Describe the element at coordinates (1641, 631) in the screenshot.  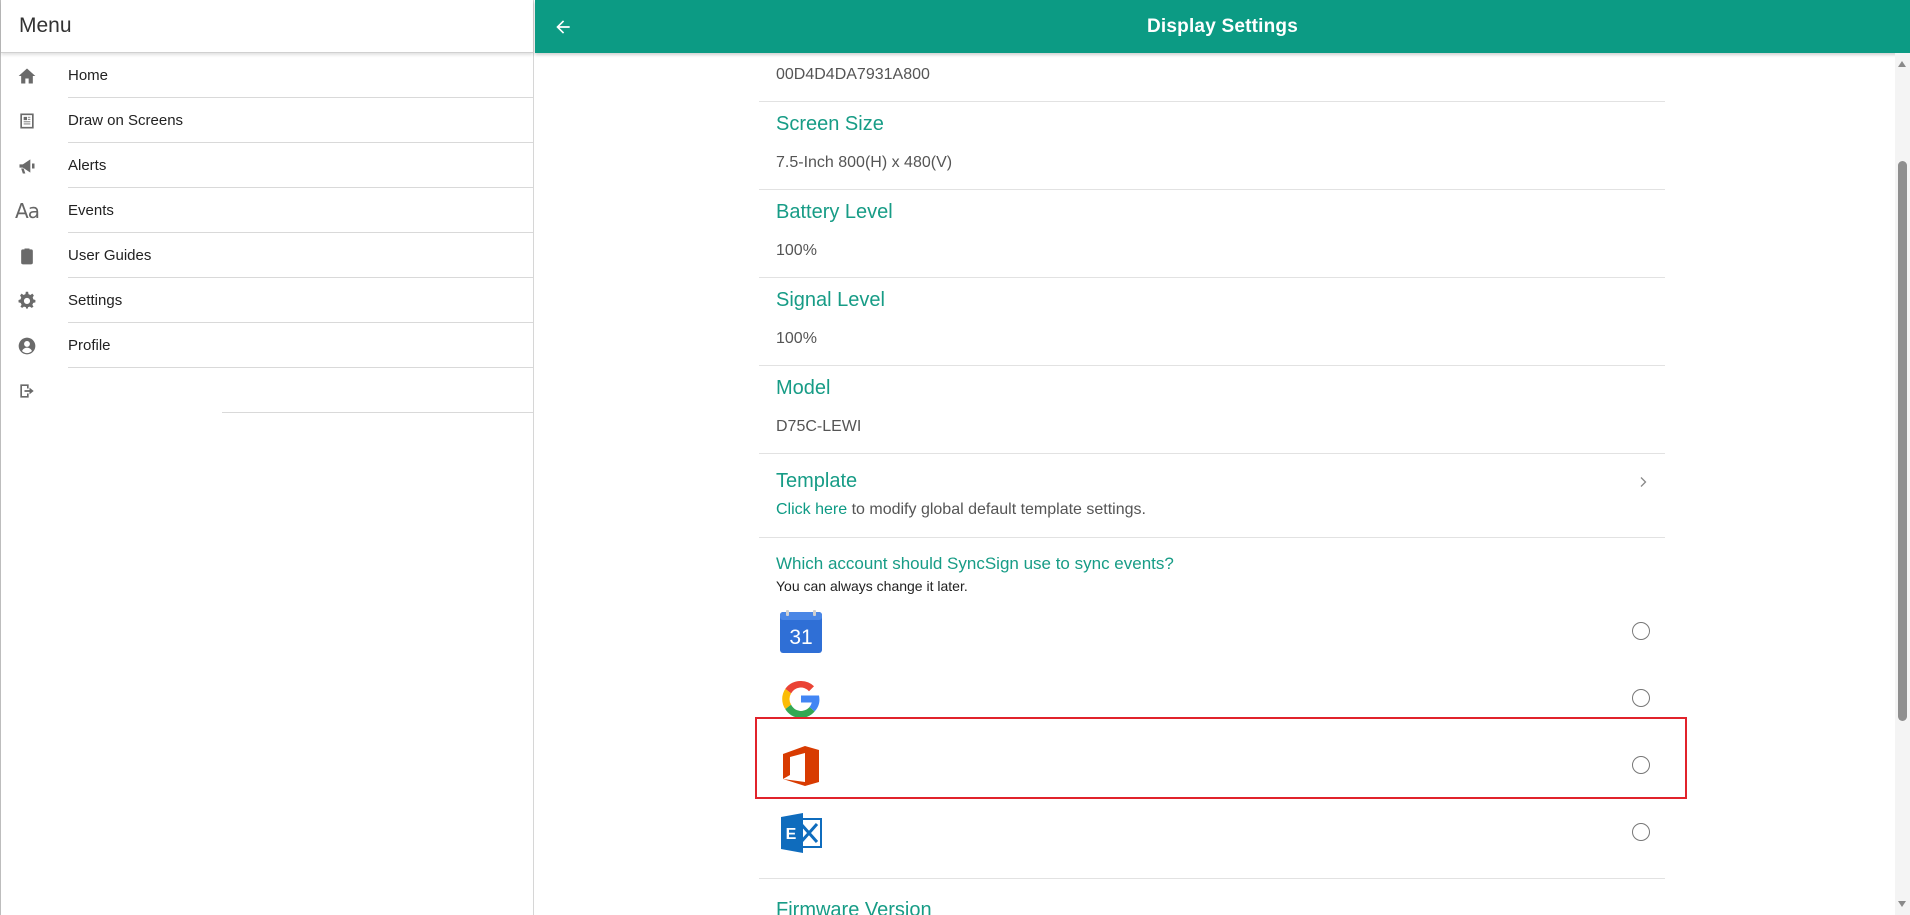
I see `account-radio-calendar` at that location.